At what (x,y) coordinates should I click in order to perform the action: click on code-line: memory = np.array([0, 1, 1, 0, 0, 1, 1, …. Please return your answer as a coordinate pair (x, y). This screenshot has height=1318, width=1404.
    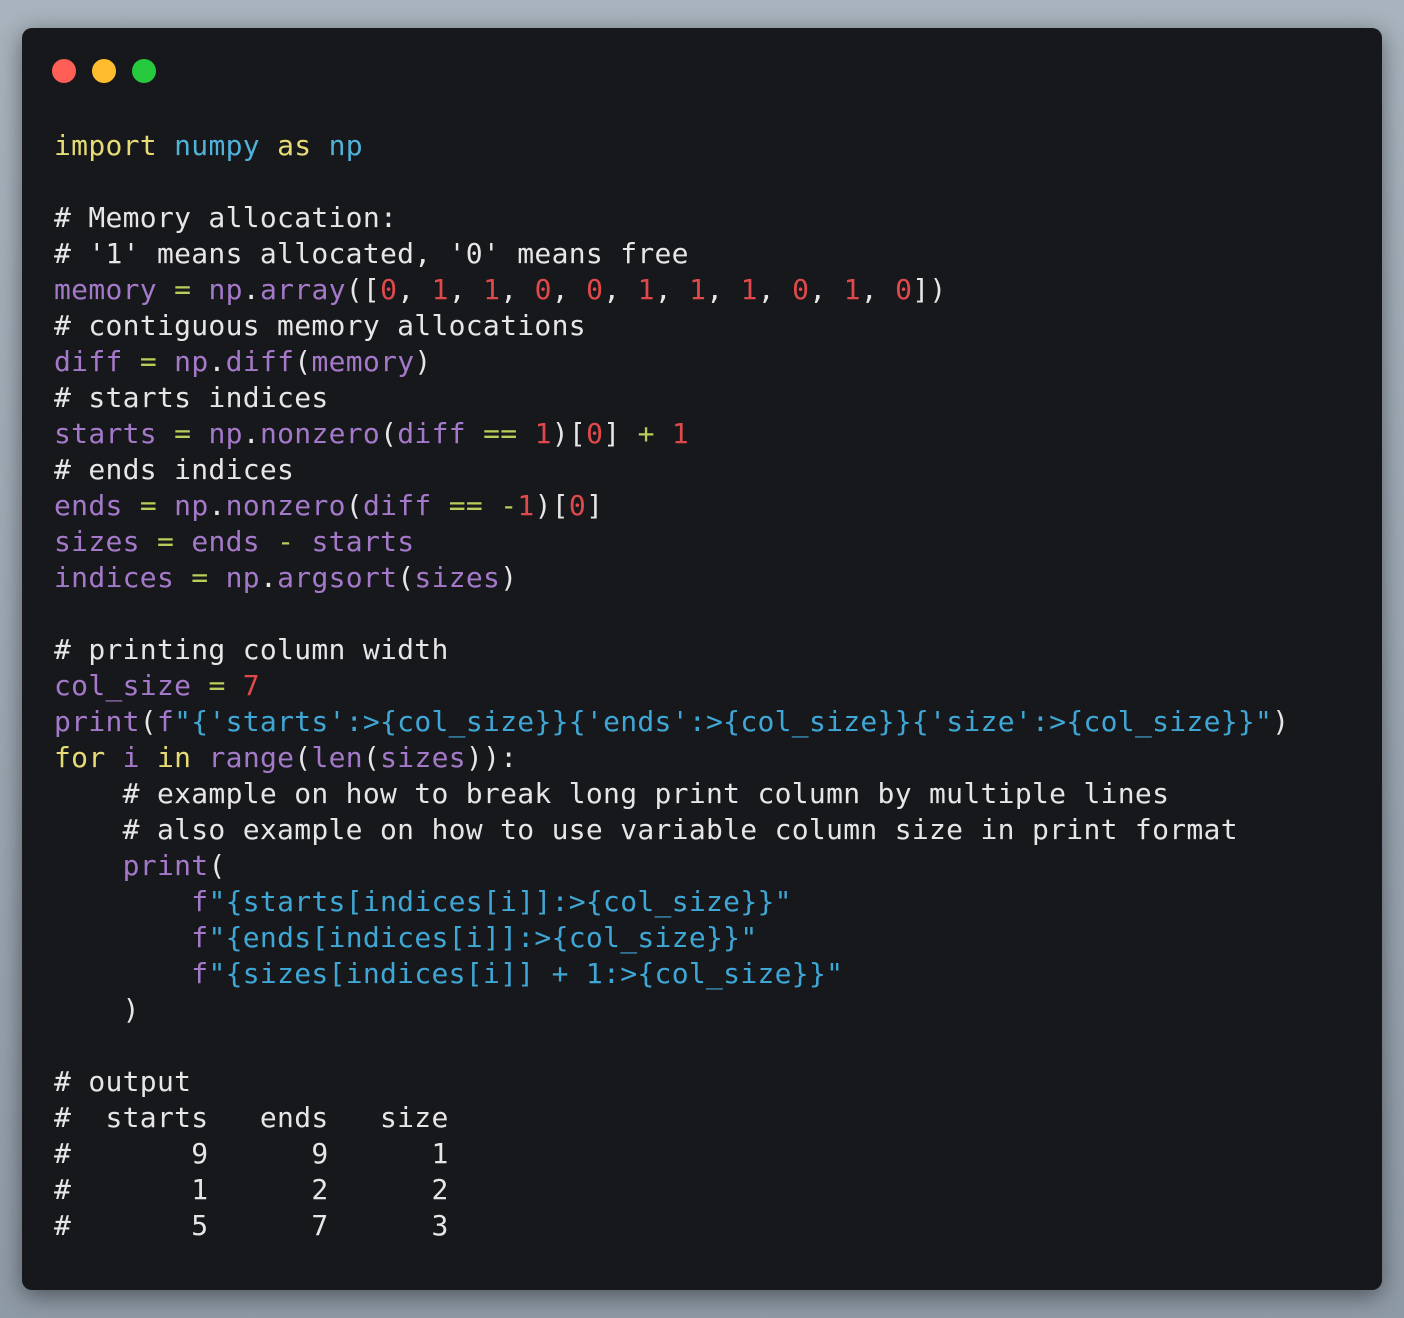
    Looking at the image, I should click on (671, 290).